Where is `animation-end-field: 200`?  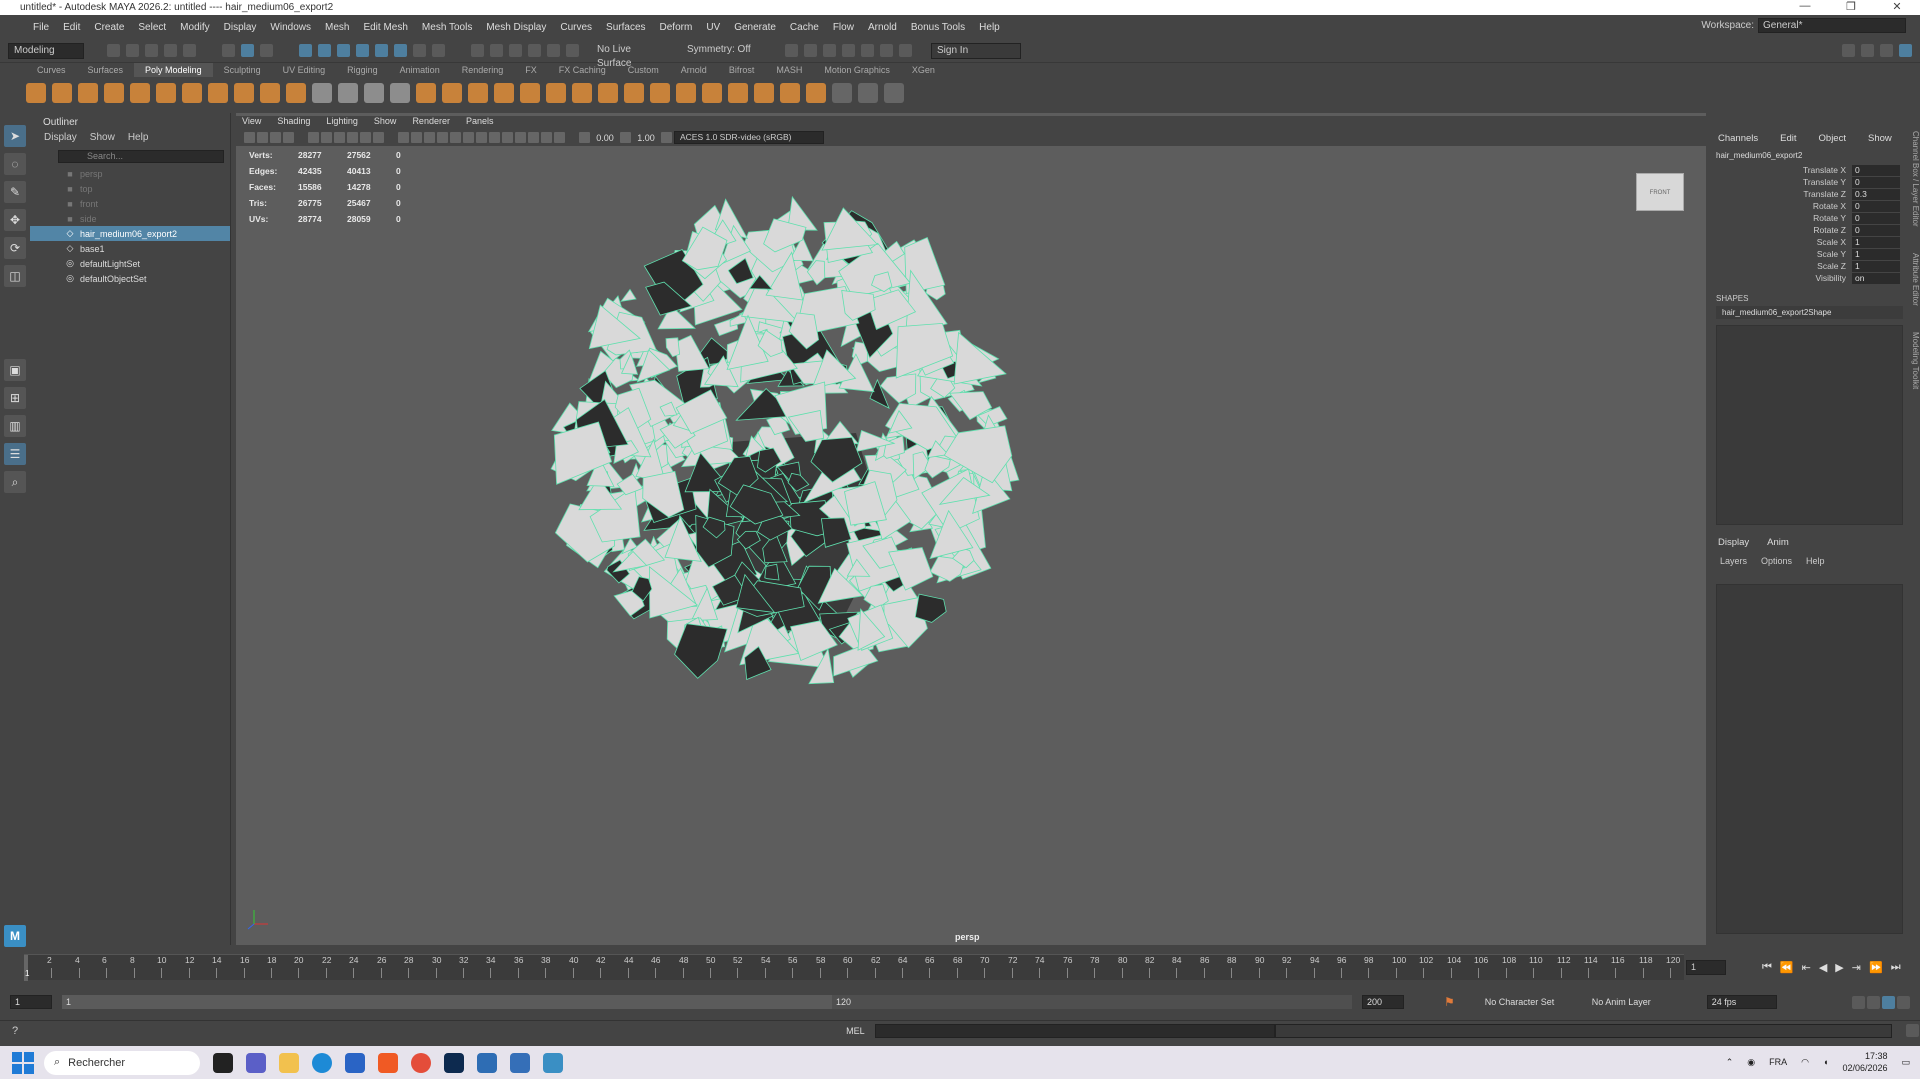 animation-end-field: 200 is located at coordinates (1383, 1002).